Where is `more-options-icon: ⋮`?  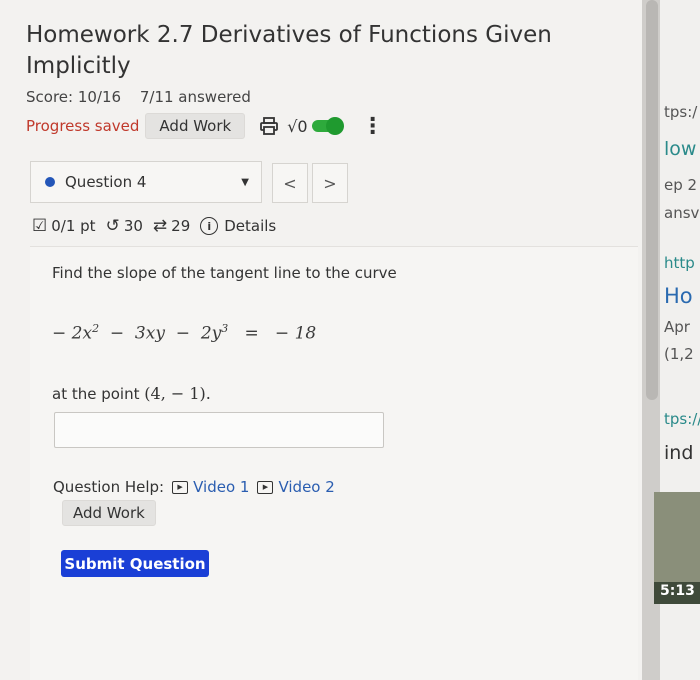 more-options-icon: ⋮ is located at coordinates (373, 126).